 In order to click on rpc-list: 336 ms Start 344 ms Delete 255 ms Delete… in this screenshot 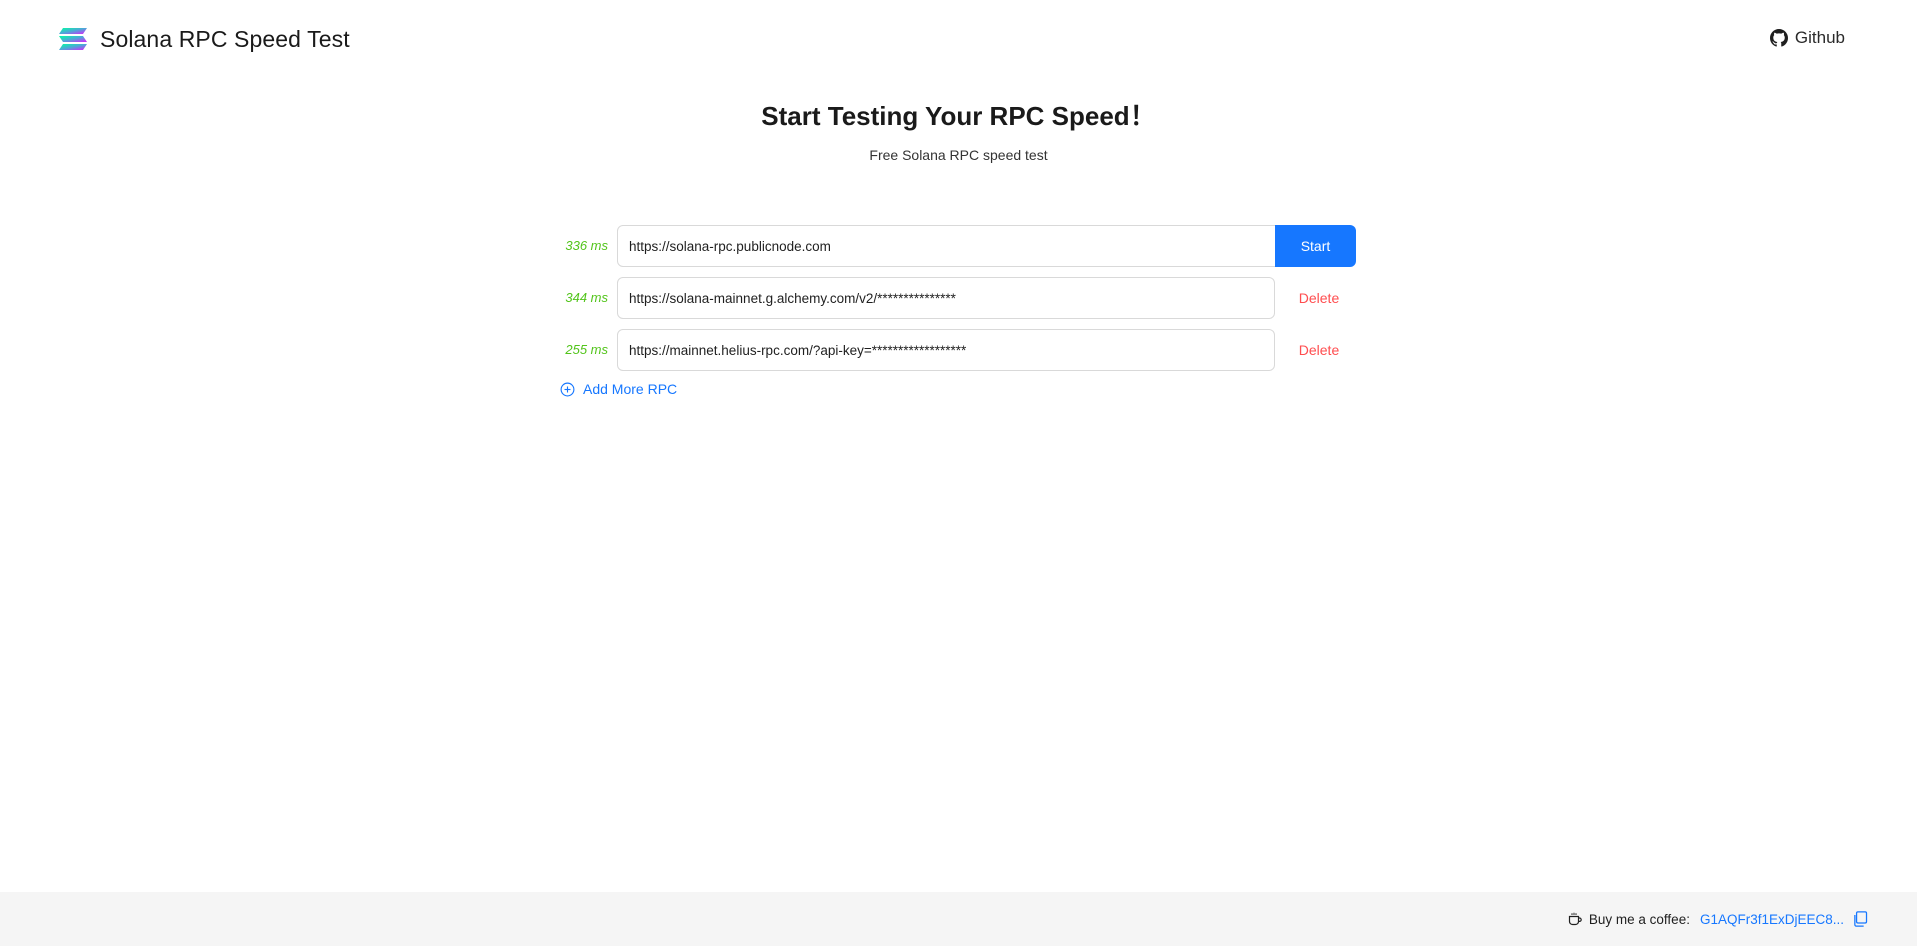, I will do `click(958, 311)`.